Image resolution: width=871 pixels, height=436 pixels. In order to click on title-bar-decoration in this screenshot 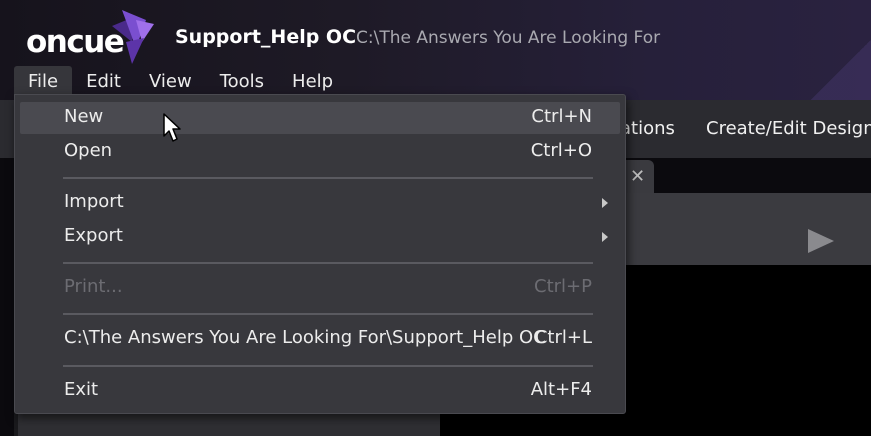, I will do `click(841, 70)`.